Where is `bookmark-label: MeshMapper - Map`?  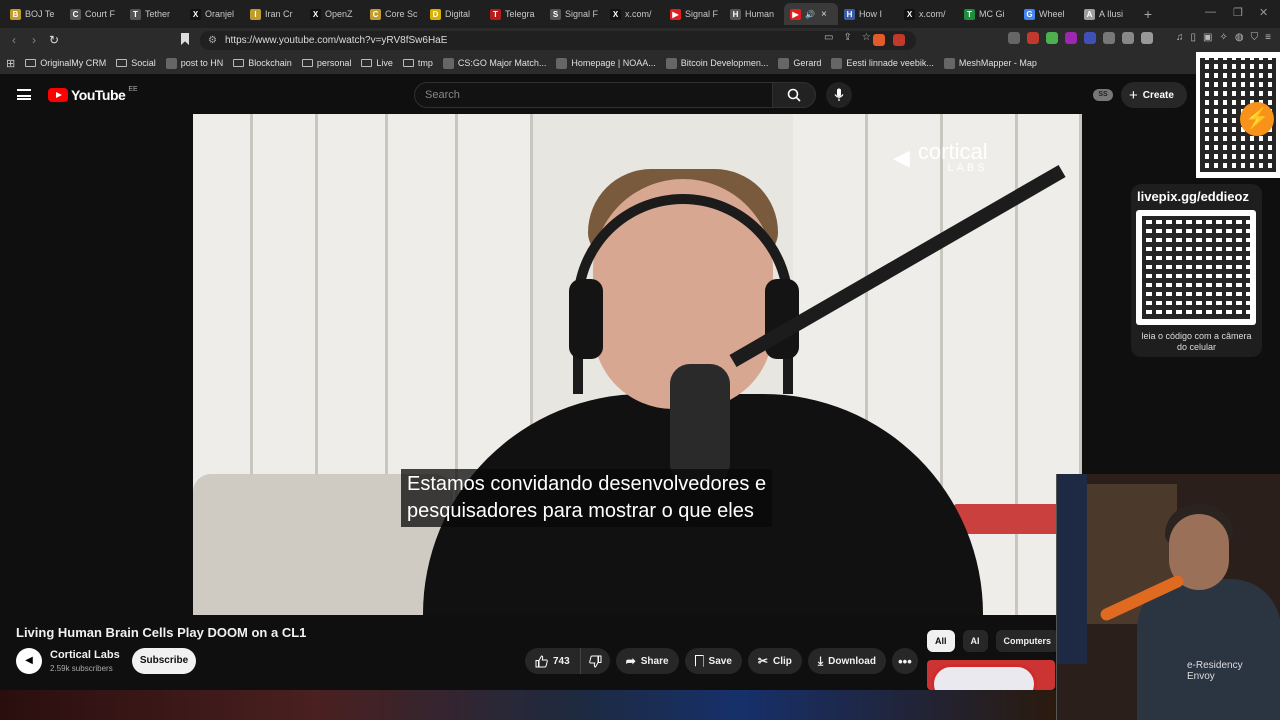 bookmark-label: MeshMapper - Map is located at coordinates (997, 63).